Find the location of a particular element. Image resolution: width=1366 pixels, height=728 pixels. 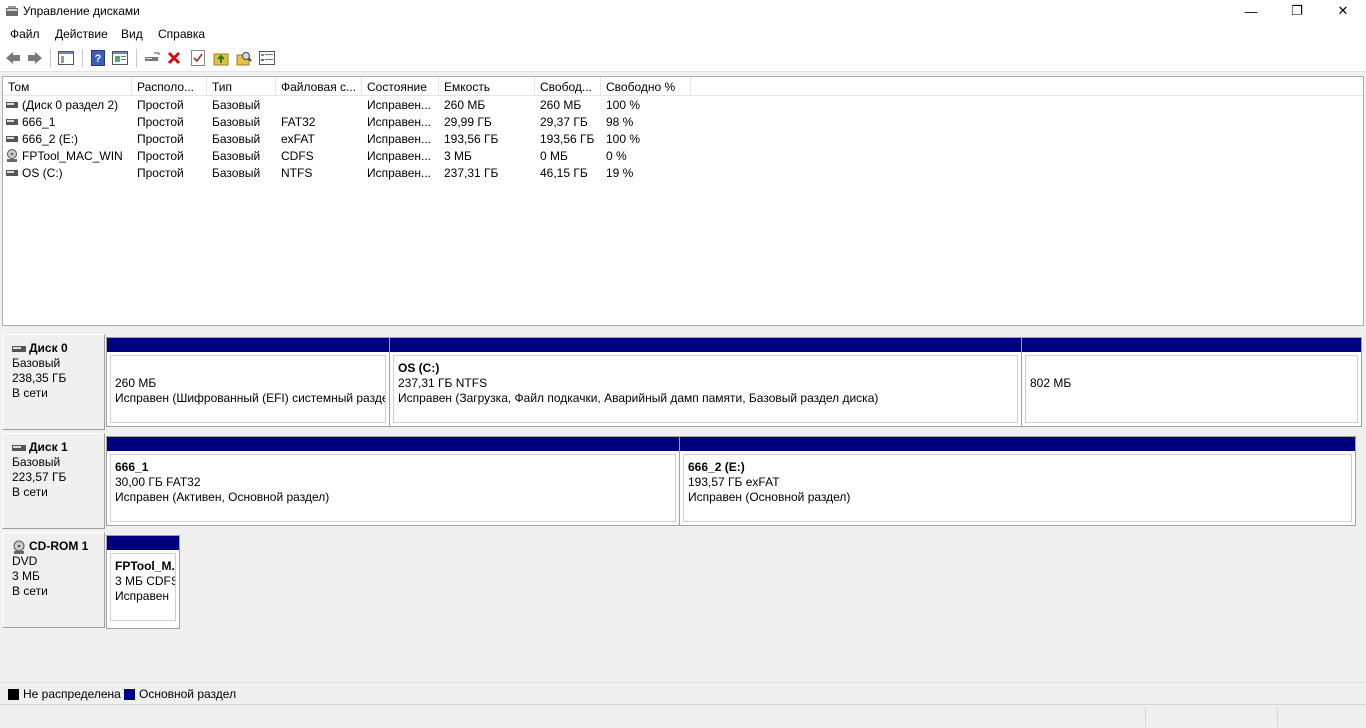

disk-0-label: Диск 0 Базовый 238,35 ГБ В сети is located at coordinates (53, 382).